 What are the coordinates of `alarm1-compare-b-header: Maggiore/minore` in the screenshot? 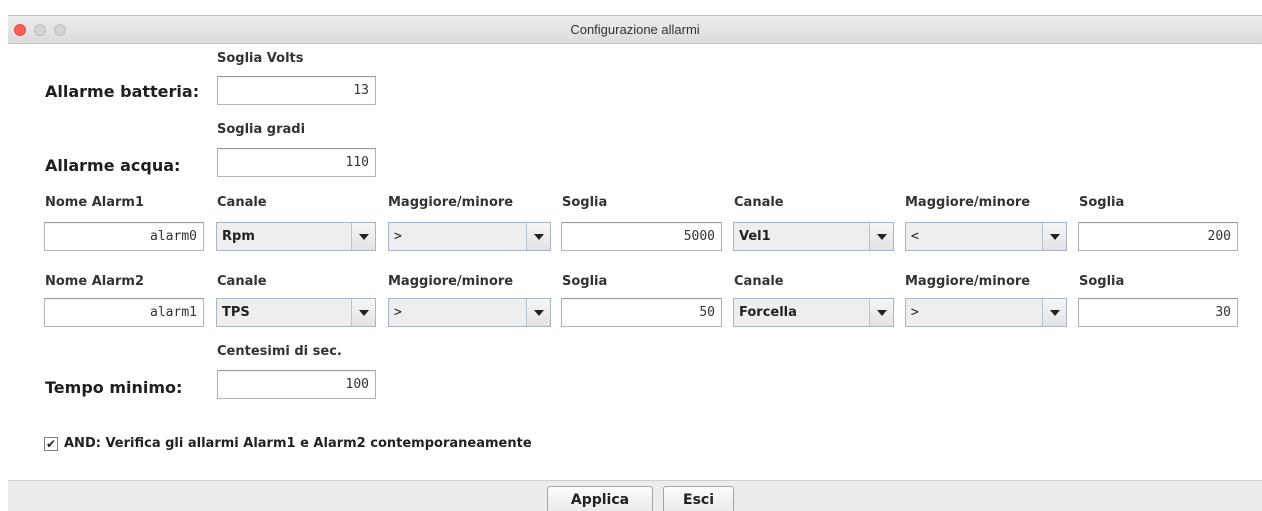 It's located at (968, 202).